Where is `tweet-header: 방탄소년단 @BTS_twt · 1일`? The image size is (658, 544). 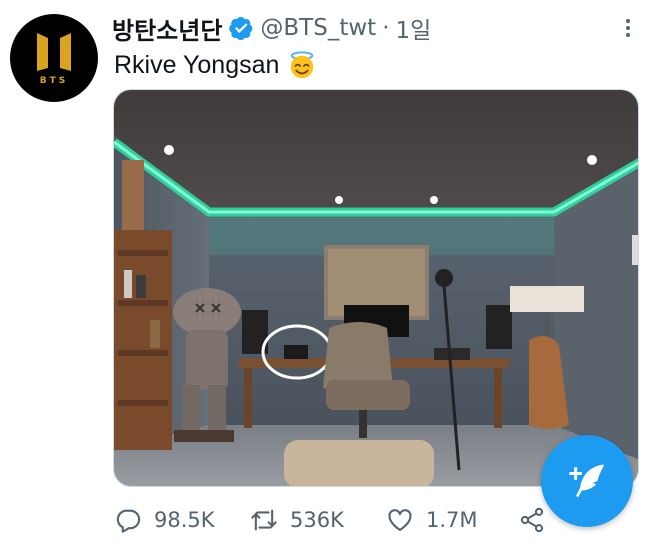 tweet-header: 방탄소년단 @BTS_twt · 1일 is located at coordinates (271, 28).